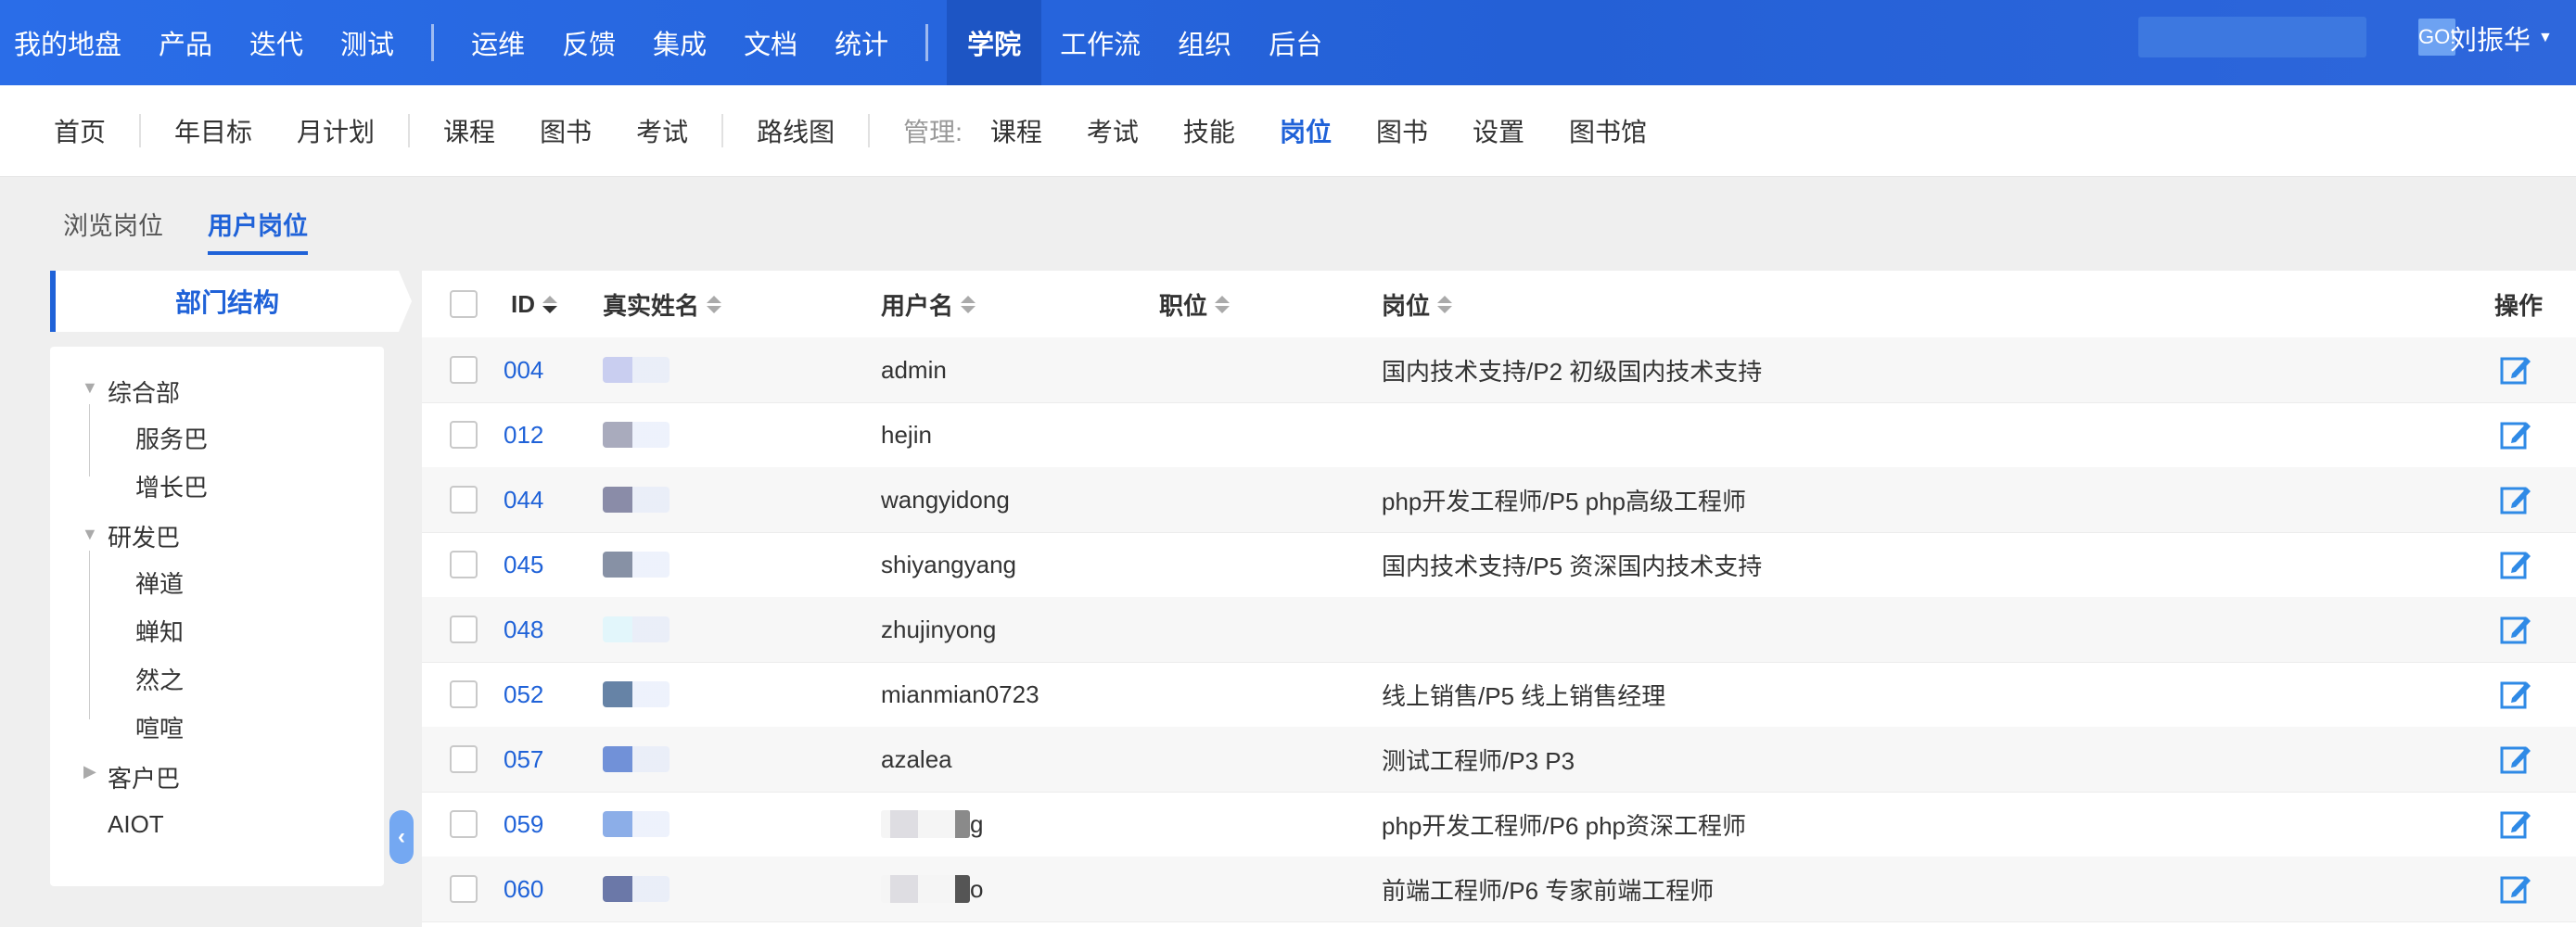  What do you see at coordinates (588, 43) in the screenshot?
I see `nav-feedback: 反馈` at bounding box center [588, 43].